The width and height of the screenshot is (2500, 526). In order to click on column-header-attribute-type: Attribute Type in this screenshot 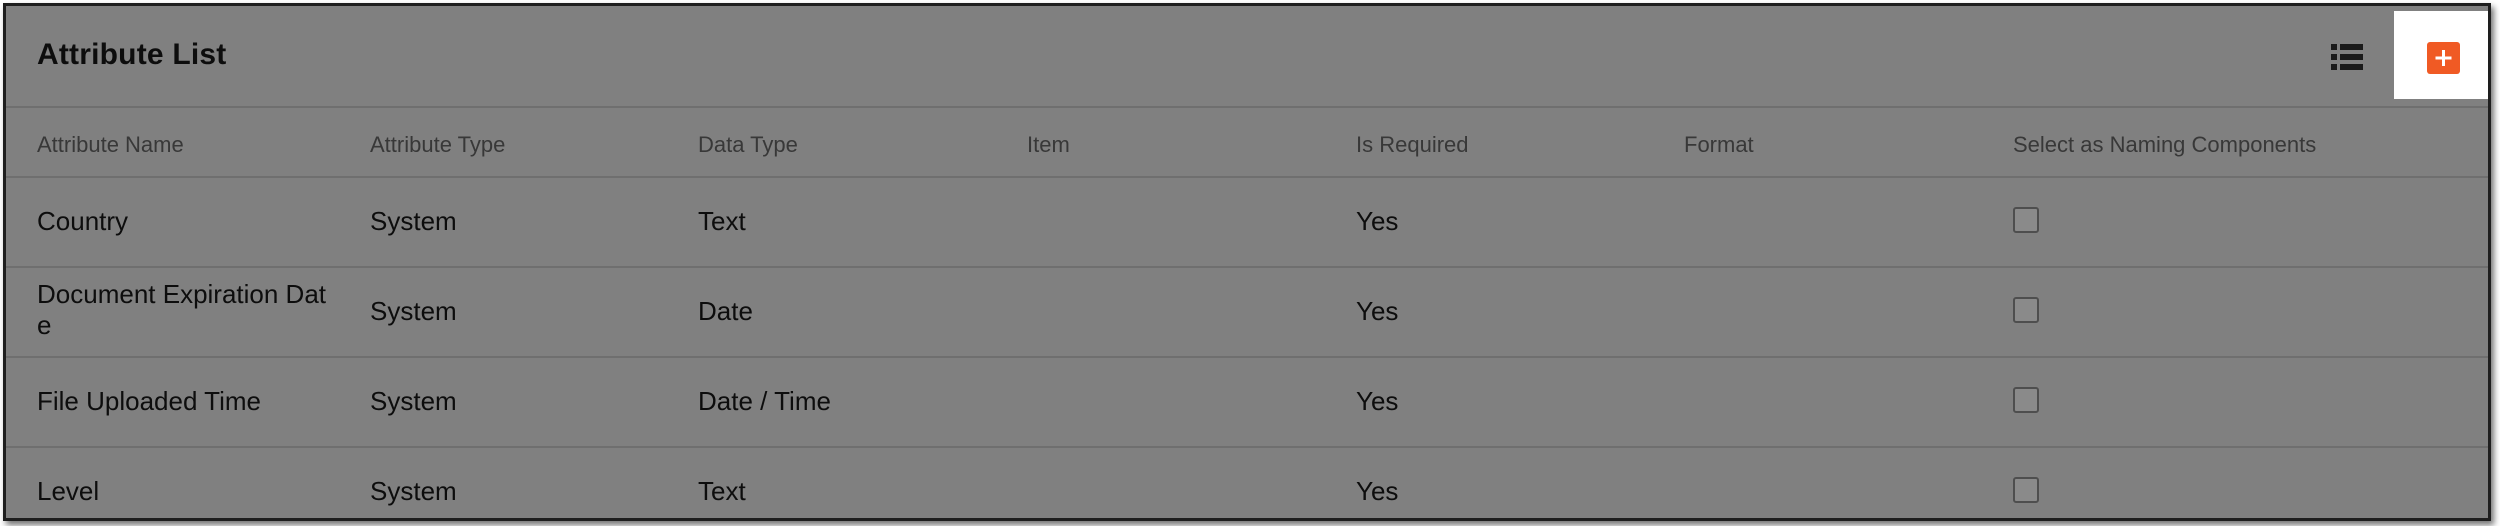, I will do `click(437, 145)`.